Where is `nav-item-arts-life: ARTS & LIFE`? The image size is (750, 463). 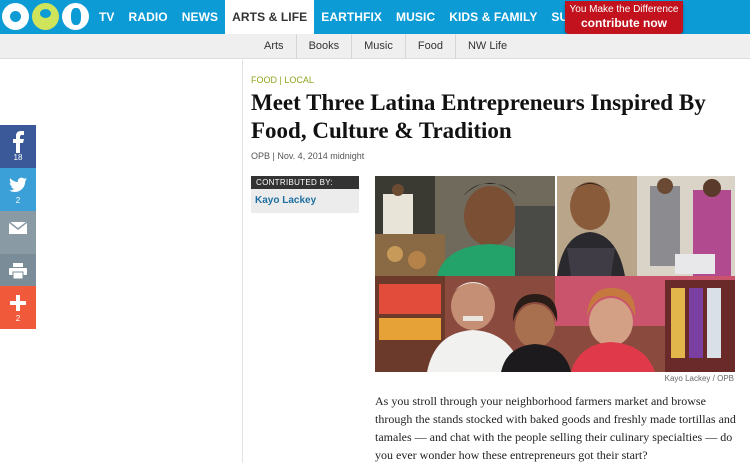
nav-item-arts-life: ARTS & LIFE is located at coordinates (270, 17).